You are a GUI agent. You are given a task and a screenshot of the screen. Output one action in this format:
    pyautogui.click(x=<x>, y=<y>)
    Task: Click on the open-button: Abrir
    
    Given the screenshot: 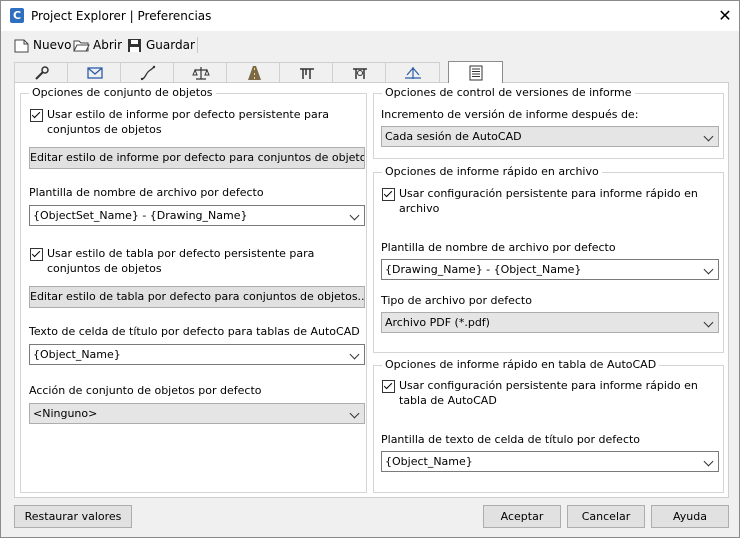 What is the action you would take?
    pyautogui.click(x=97, y=45)
    